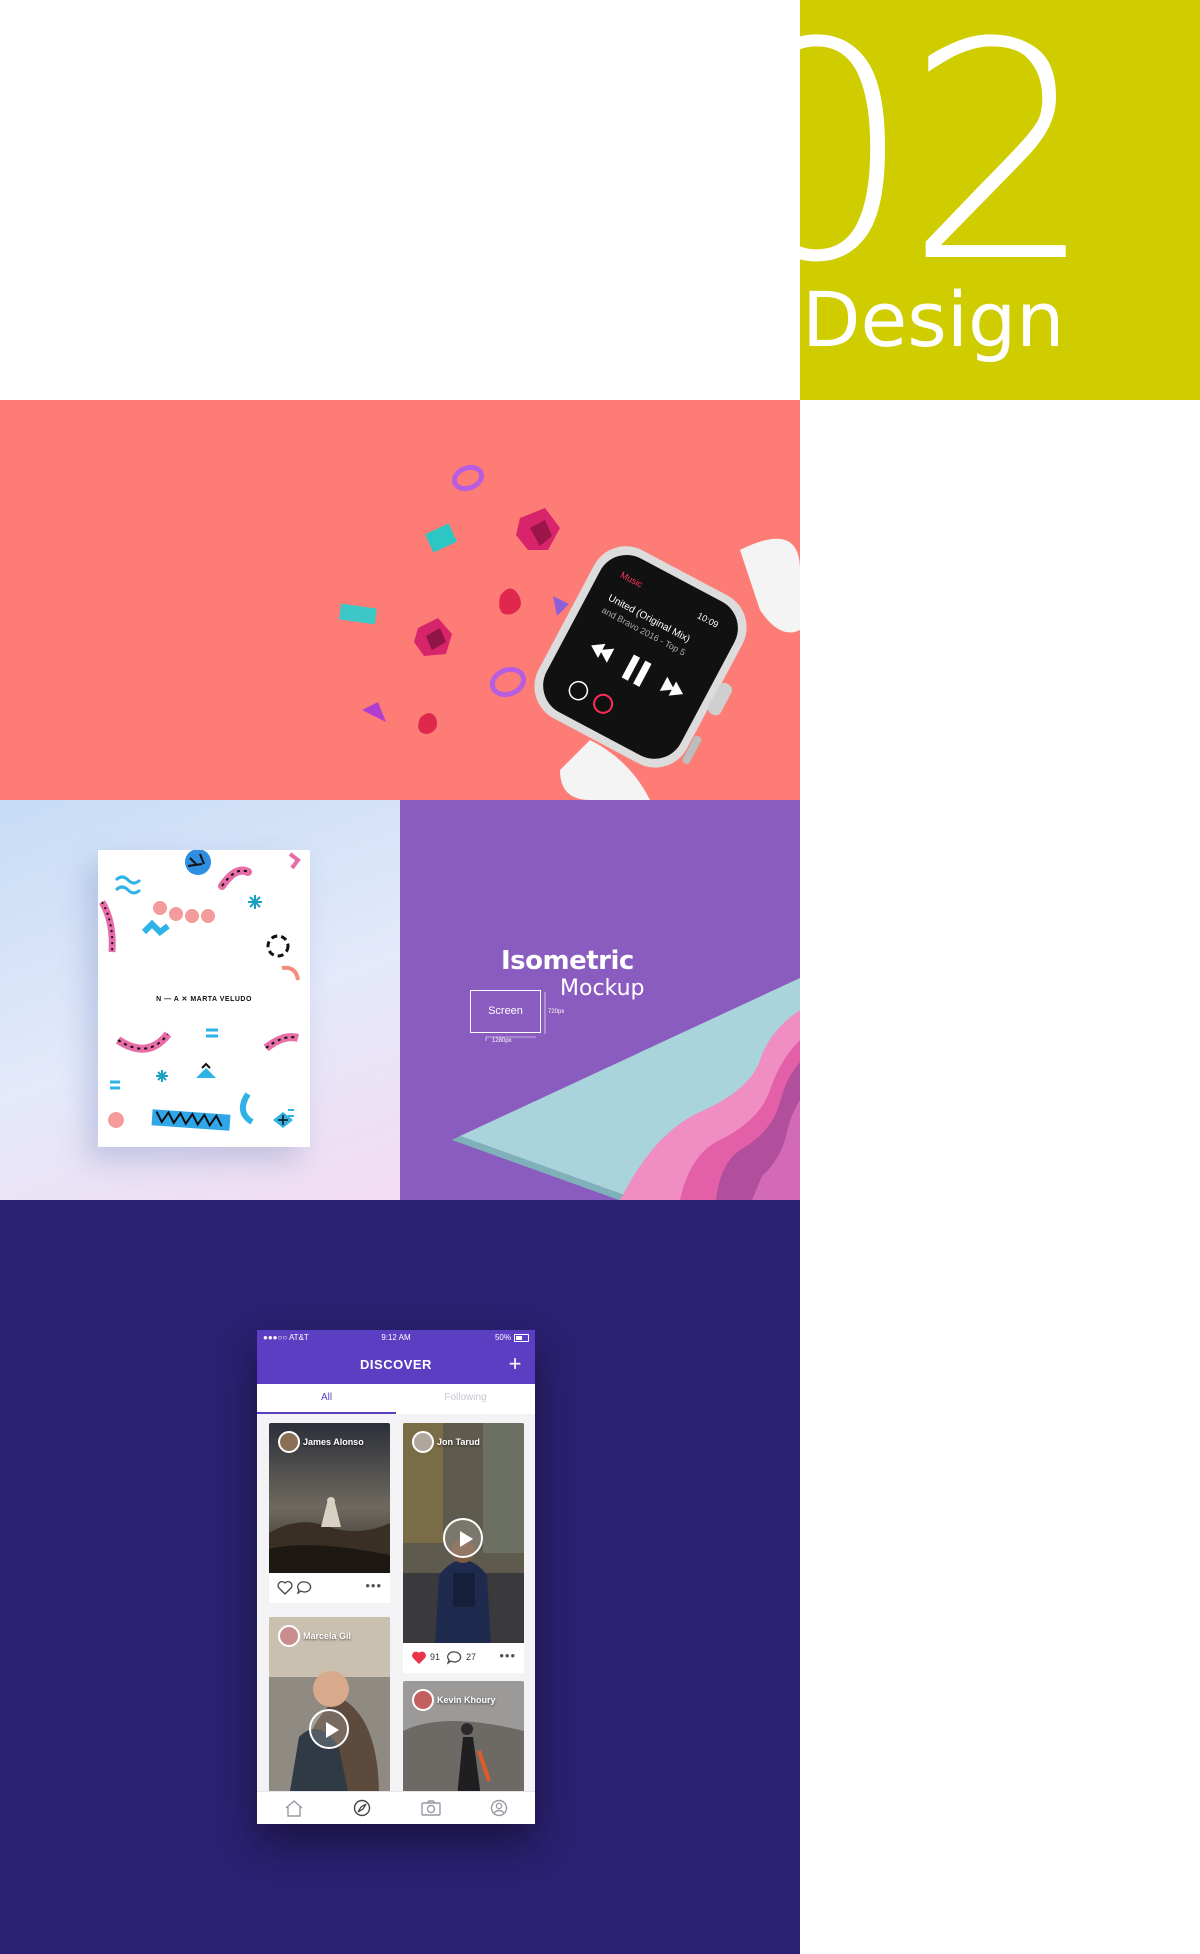 This screenshot has width=1200, height=1954. I want to click on page-title: DISCOVER, so click(396, 1364).